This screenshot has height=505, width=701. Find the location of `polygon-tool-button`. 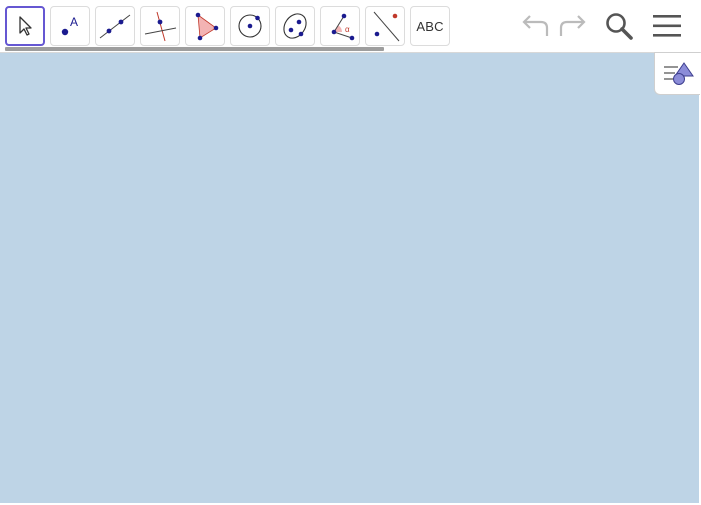

polygon-tool-button is located at coordinates (205, 26).